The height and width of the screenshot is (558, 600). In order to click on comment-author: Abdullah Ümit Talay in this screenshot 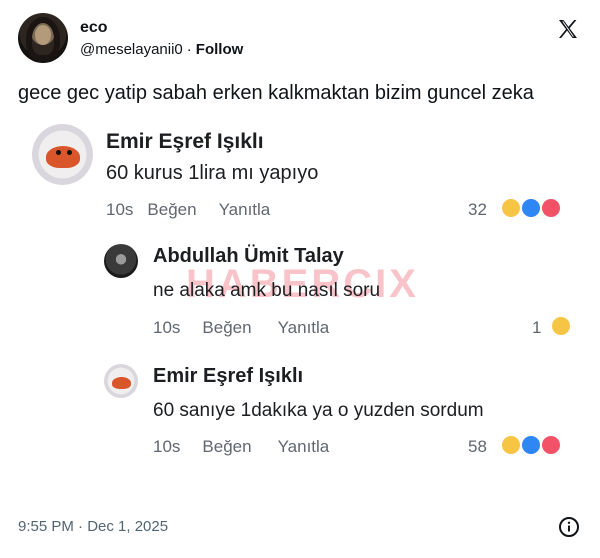, I will do `click(248, 256)`.